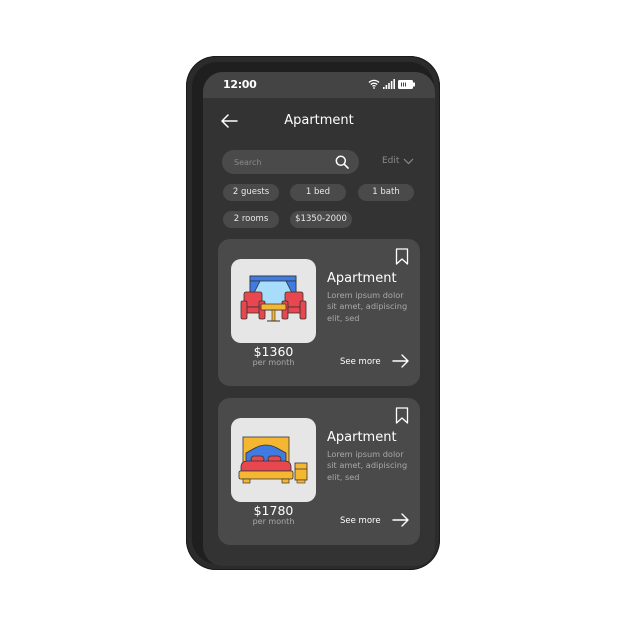  I want to click on filter-chip-bed: 1 bed, so click(318, 192).